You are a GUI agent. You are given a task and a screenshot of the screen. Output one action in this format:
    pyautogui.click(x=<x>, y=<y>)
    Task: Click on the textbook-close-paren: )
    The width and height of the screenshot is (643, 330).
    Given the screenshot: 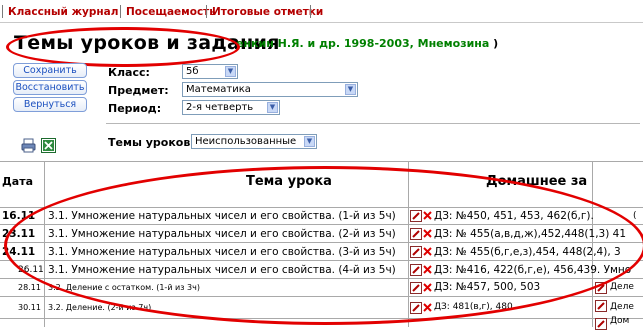 What is the action you would take?
    pyautogui.click(x=496, y=43)
    